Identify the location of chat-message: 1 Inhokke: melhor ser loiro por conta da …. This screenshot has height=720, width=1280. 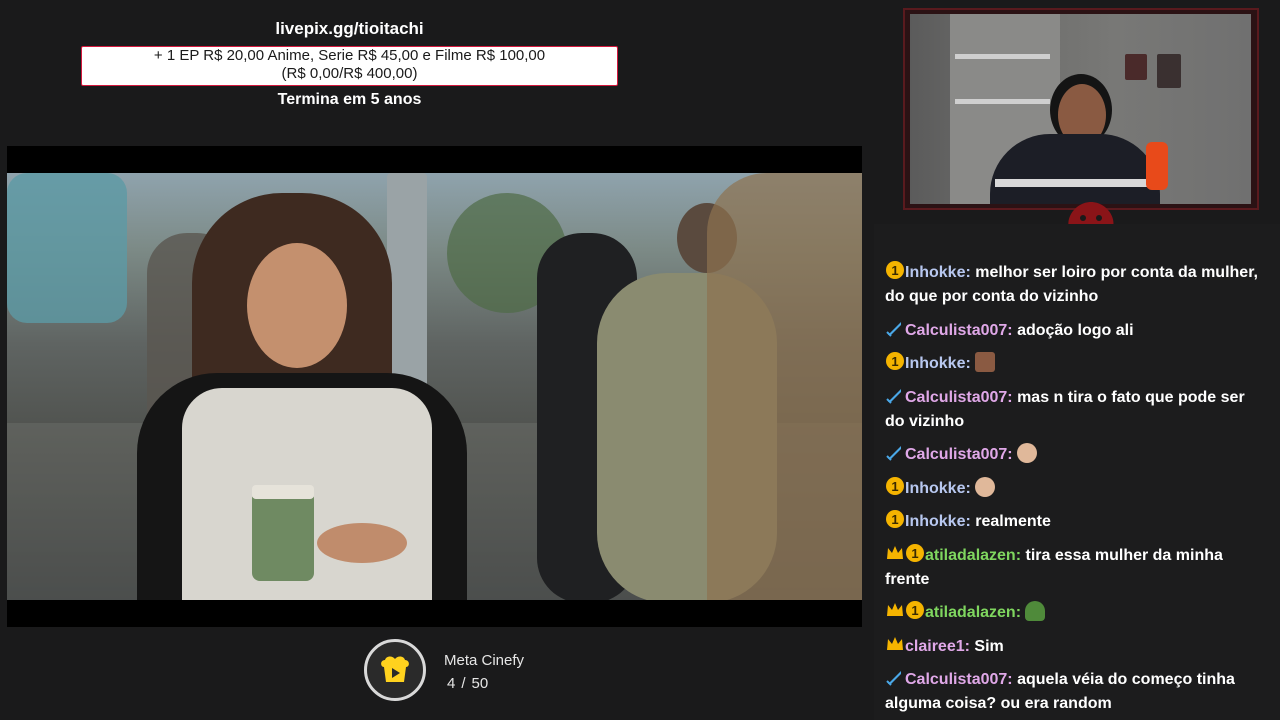
(1075, 284).